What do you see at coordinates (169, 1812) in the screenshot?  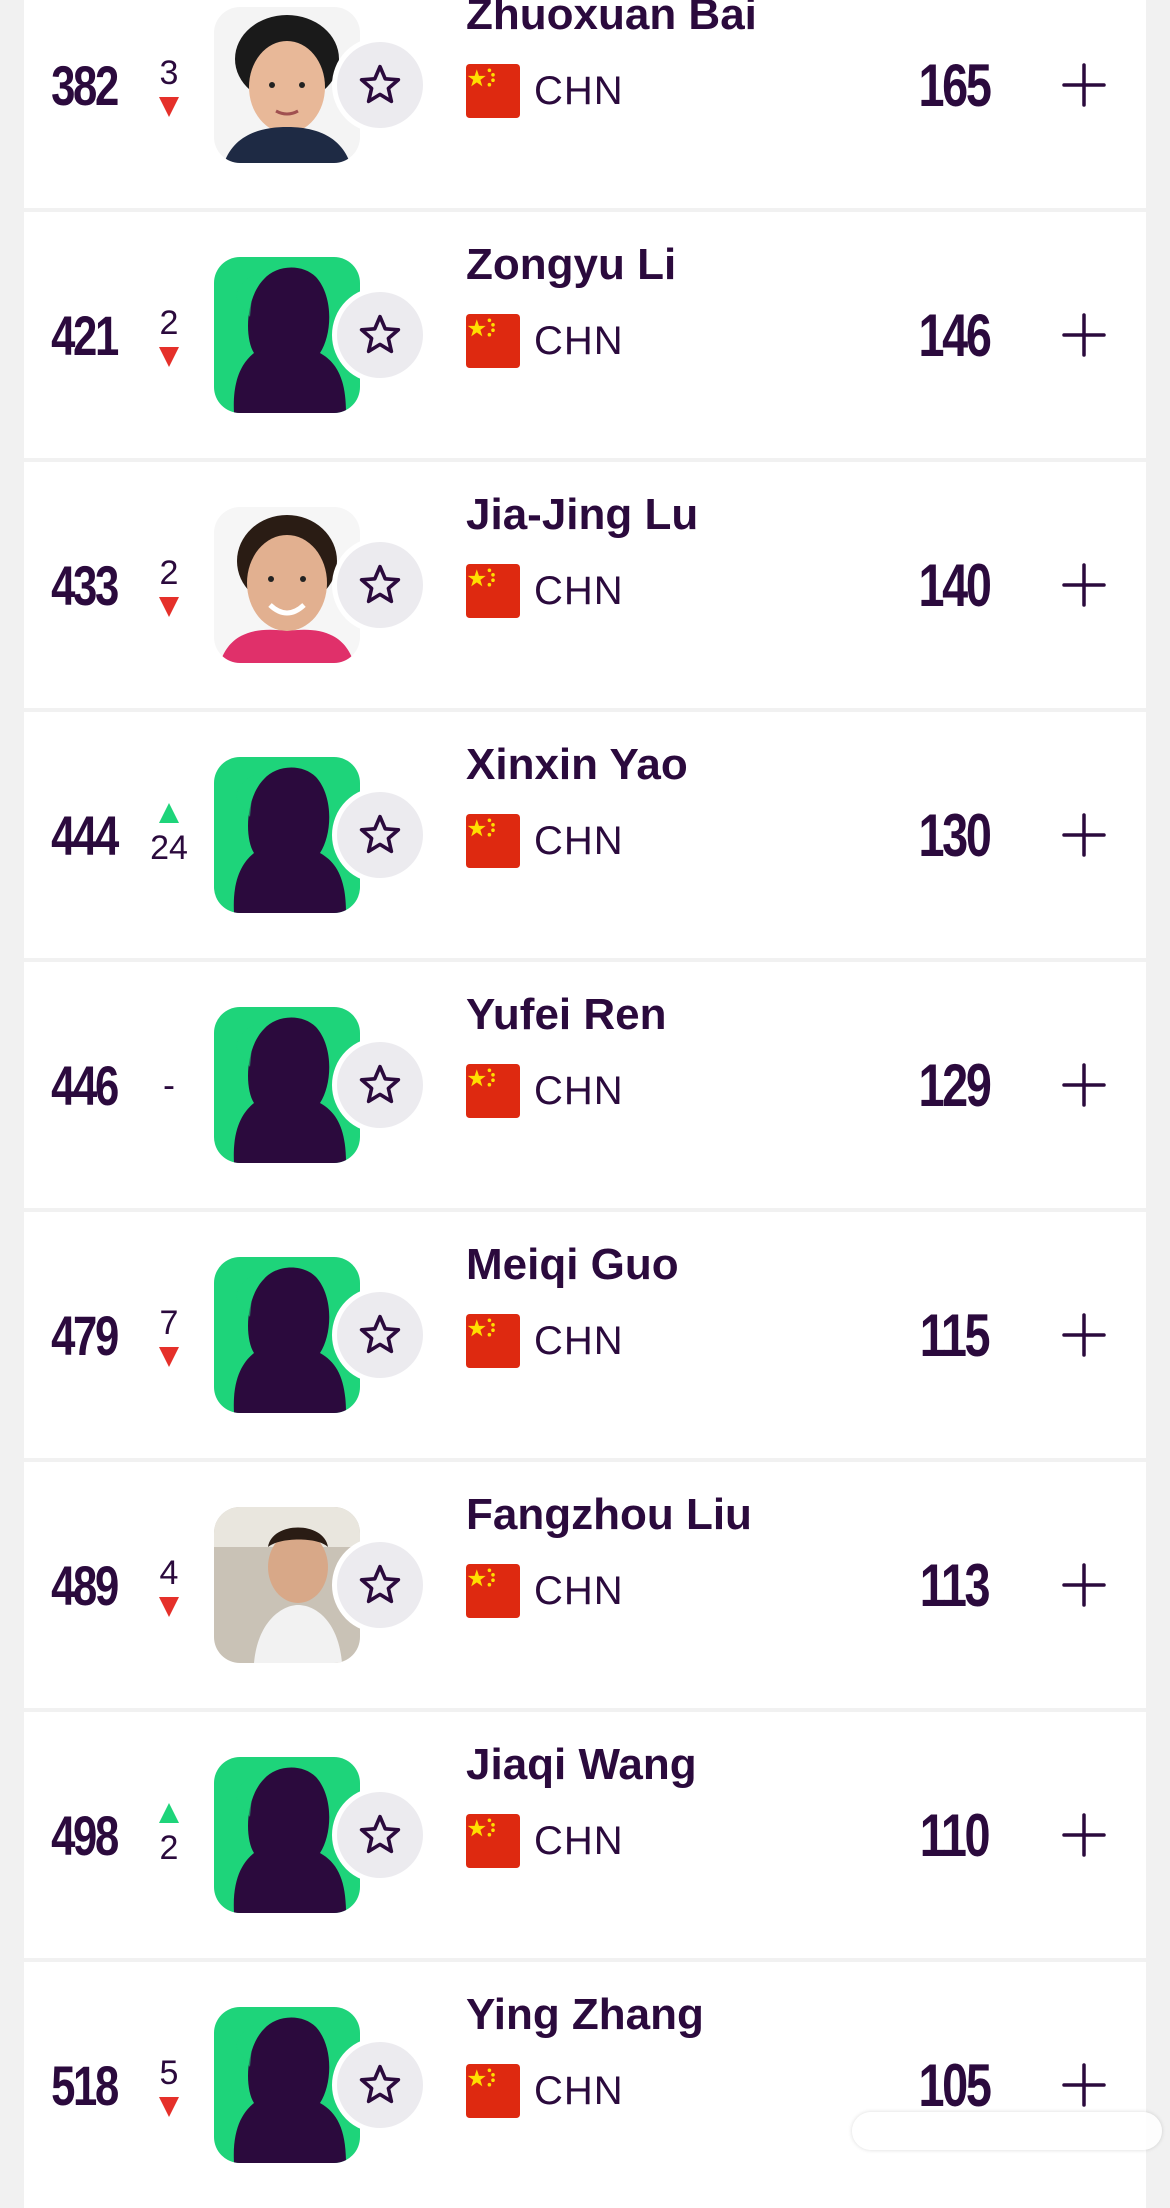 I see `triangle-up-icon` at bounding box center [169, 1812].